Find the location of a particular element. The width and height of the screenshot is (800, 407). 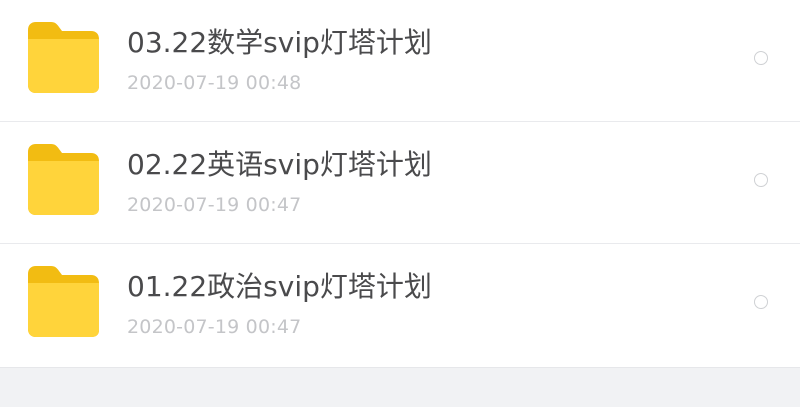

file-name: 02.22英语svip灯塔计划 is located at coordinates (279, 164).